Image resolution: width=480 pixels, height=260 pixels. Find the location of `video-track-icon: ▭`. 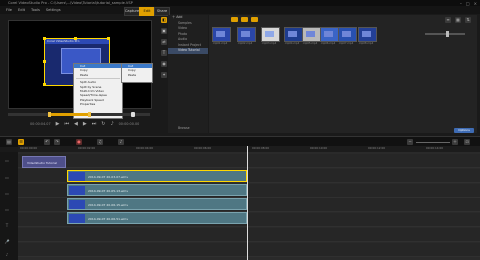

video-track-icon: ▭ is located at coordinates (7, 161).